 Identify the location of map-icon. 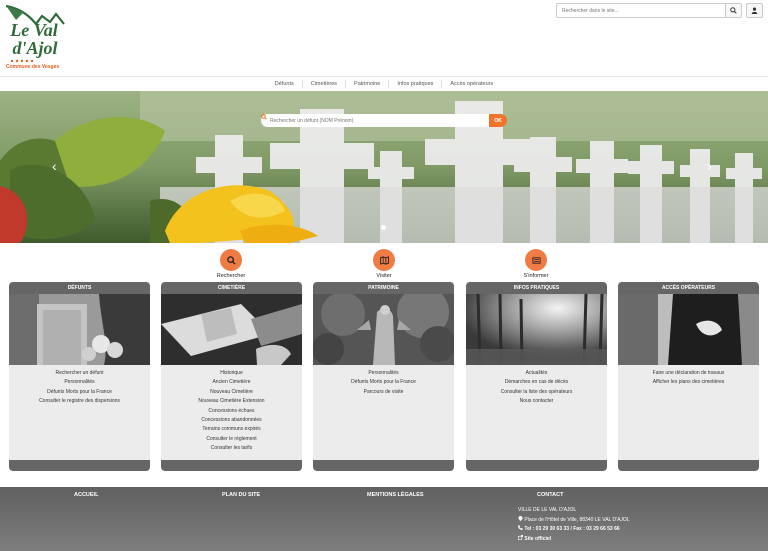
(384, 260).